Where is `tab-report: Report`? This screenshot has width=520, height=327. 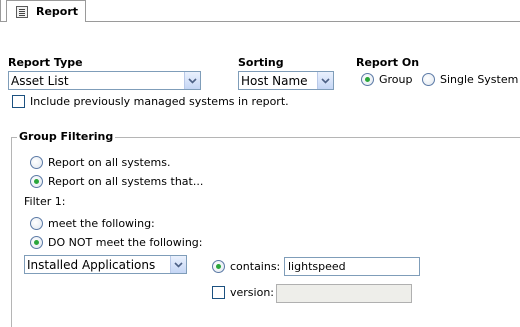 tab-report: Report is located at coordinates (46, 11).